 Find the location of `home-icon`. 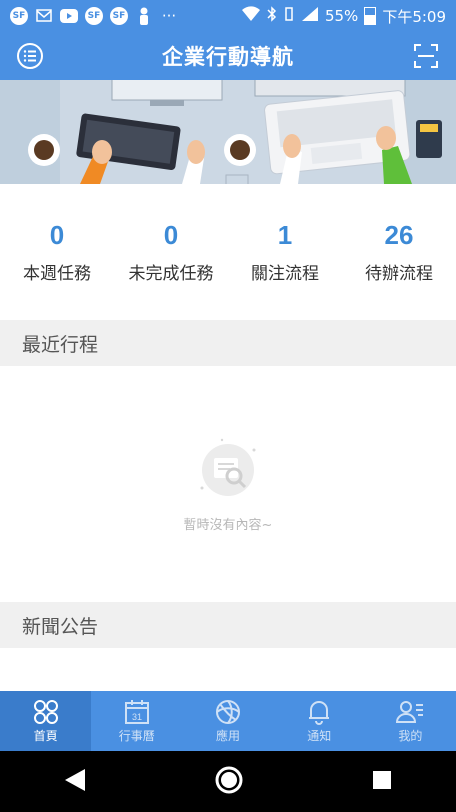

home-icon is located at coordinates (45, 711).